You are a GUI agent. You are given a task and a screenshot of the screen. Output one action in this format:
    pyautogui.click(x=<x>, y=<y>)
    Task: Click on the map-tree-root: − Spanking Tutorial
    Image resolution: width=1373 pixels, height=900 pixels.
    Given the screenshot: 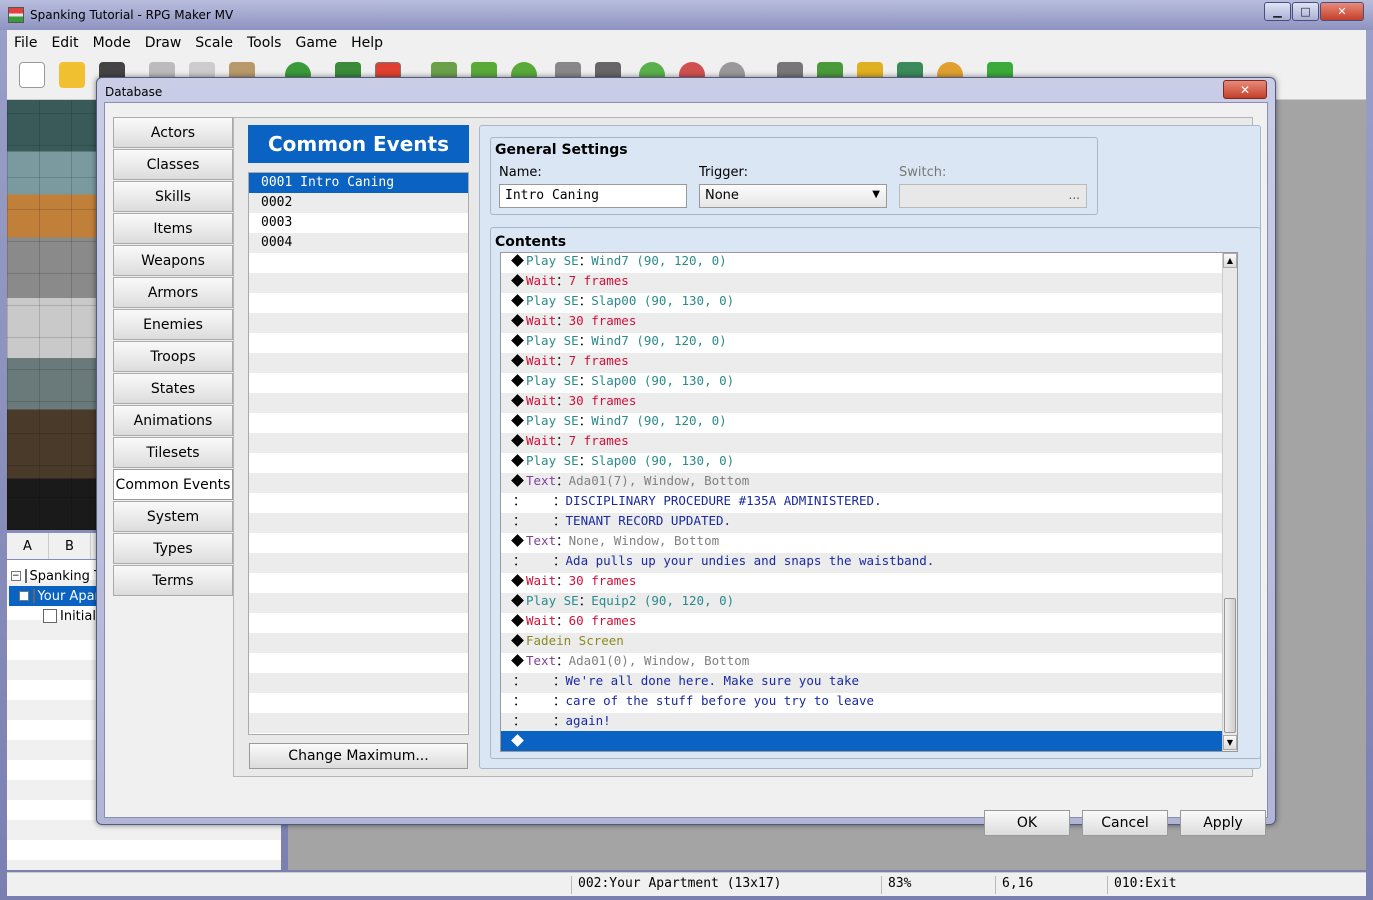 What is the action you would take?
    pyautogui.click(x=56, y=576)
    